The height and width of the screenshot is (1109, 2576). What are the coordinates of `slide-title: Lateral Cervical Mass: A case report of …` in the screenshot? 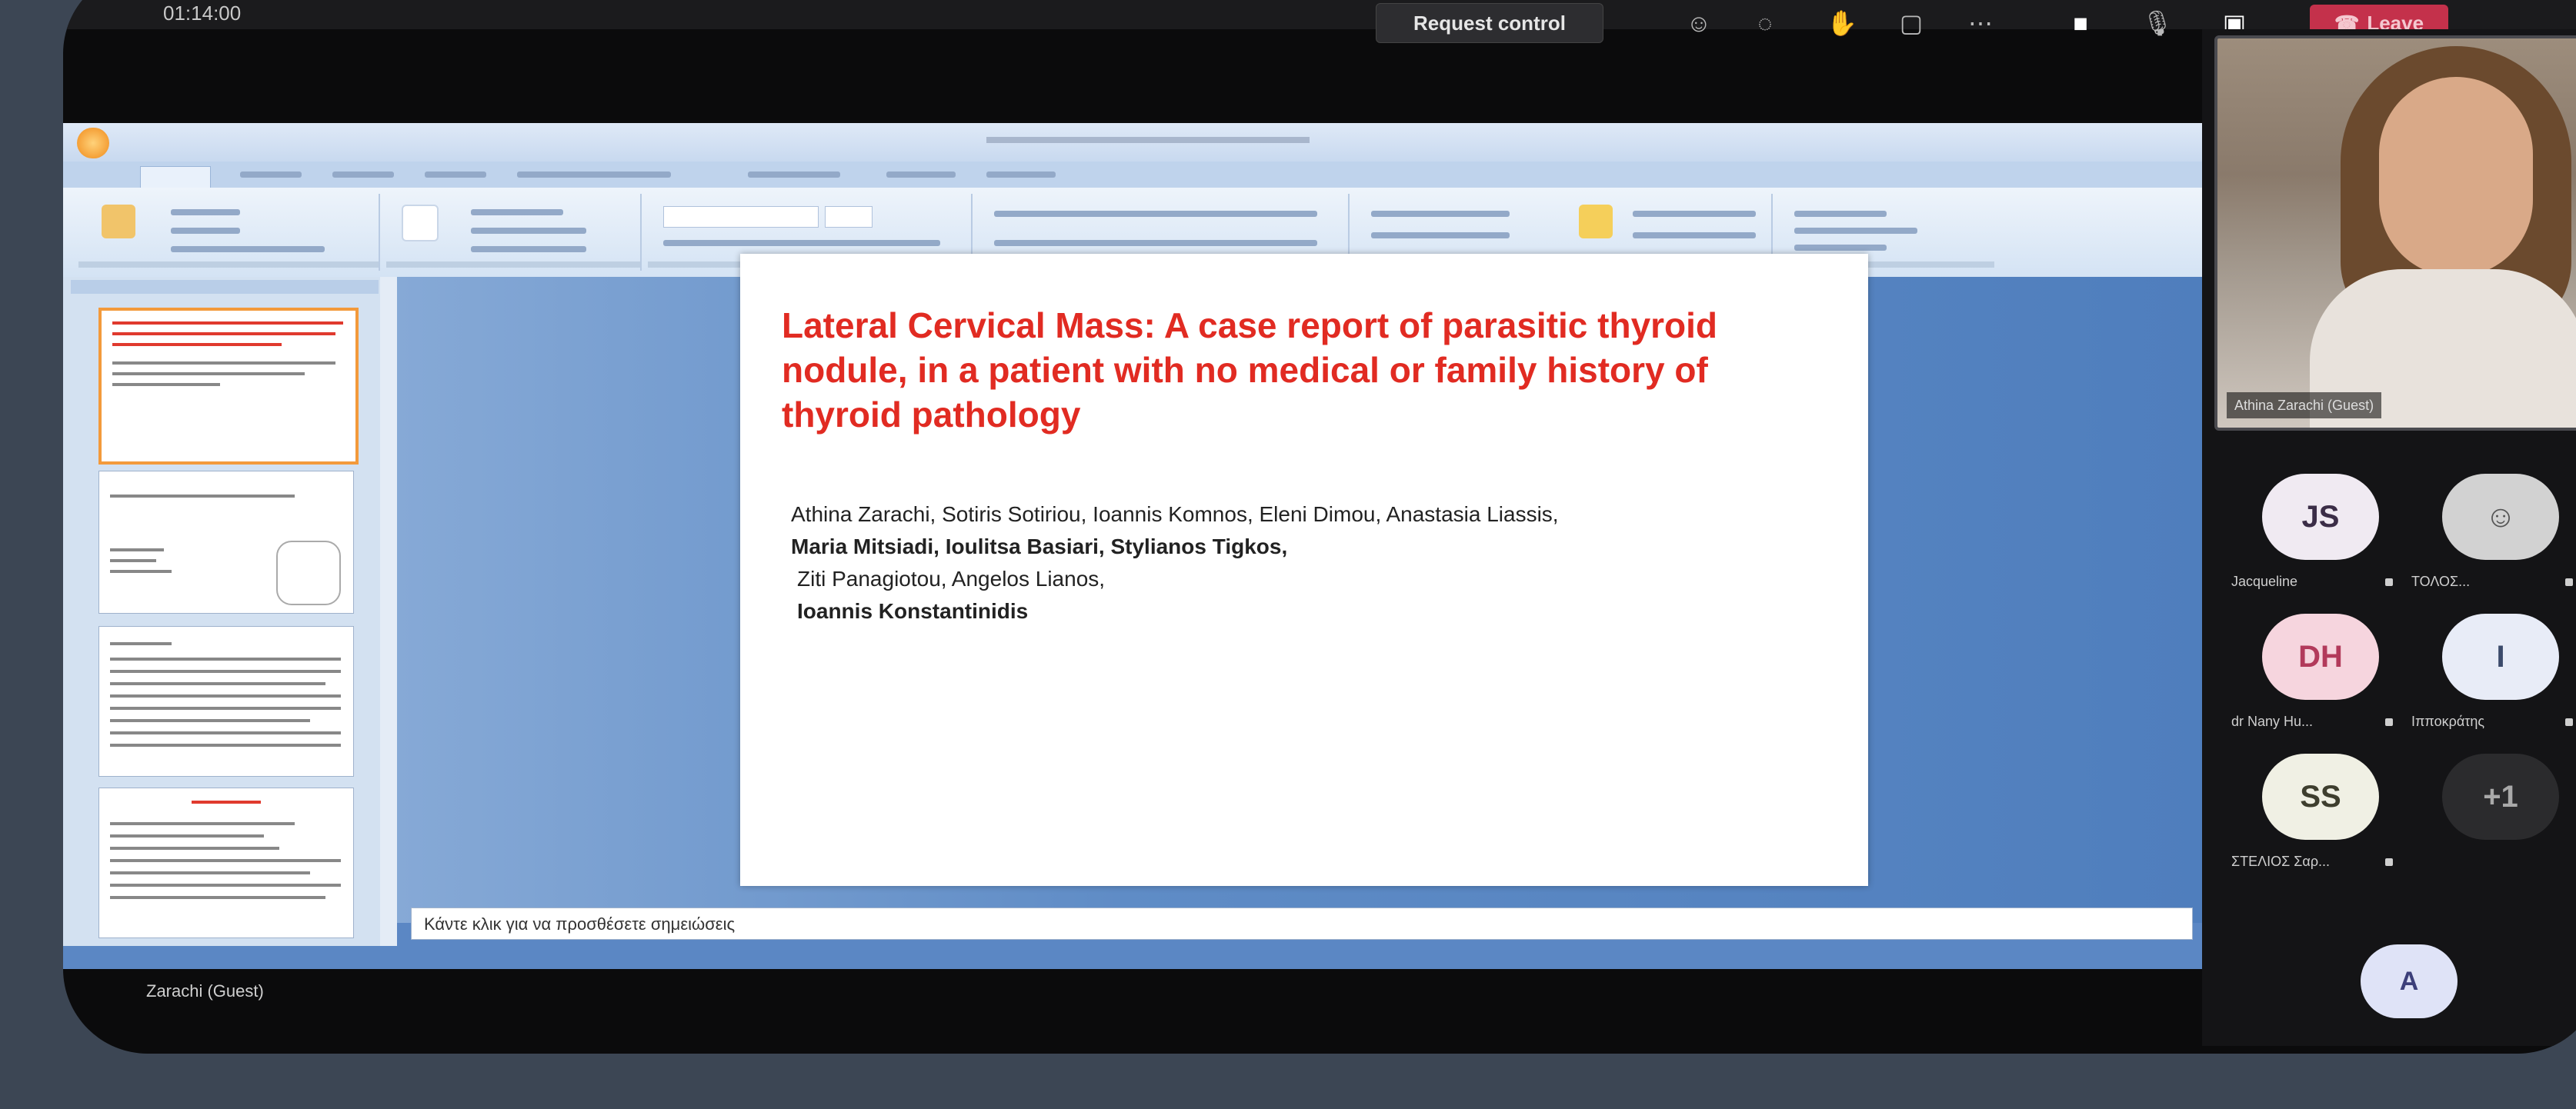 It's located at (1250, 370).